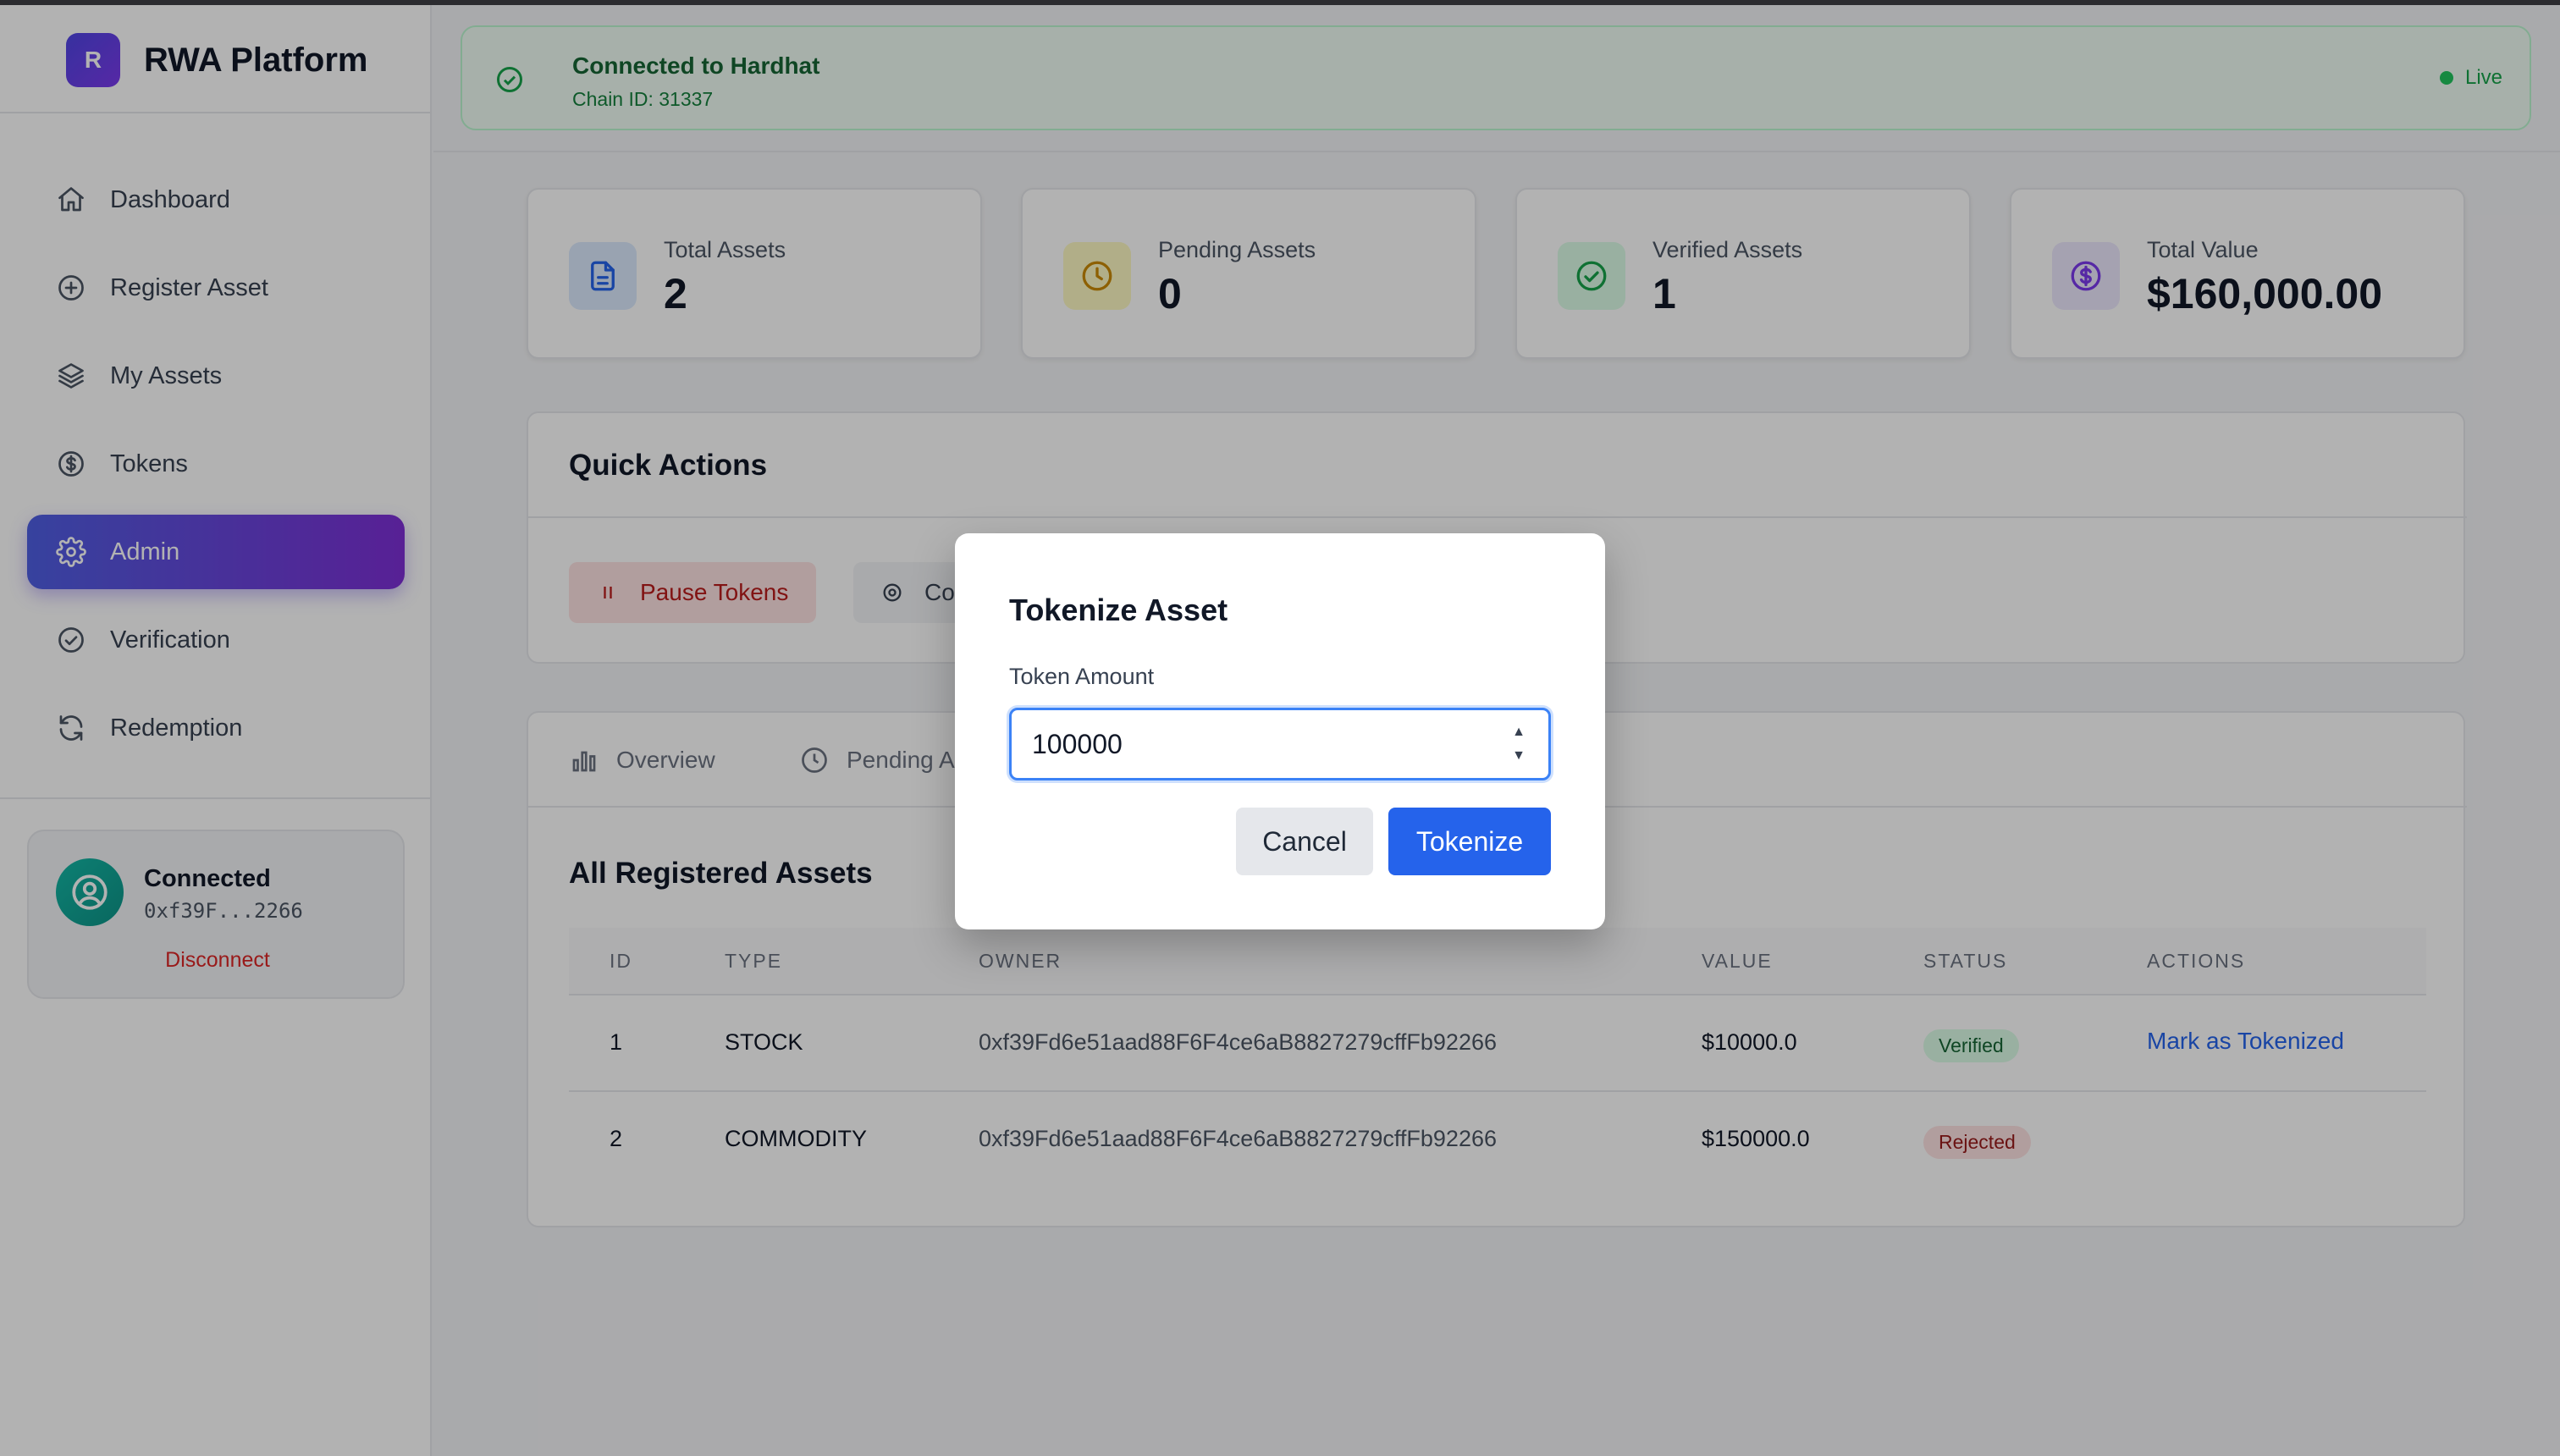 The image size is (2560, 1456). Describe the element at coordinates (1519, 733) in the screenshot. I see `stepper-up-icon: ▲` at that location.